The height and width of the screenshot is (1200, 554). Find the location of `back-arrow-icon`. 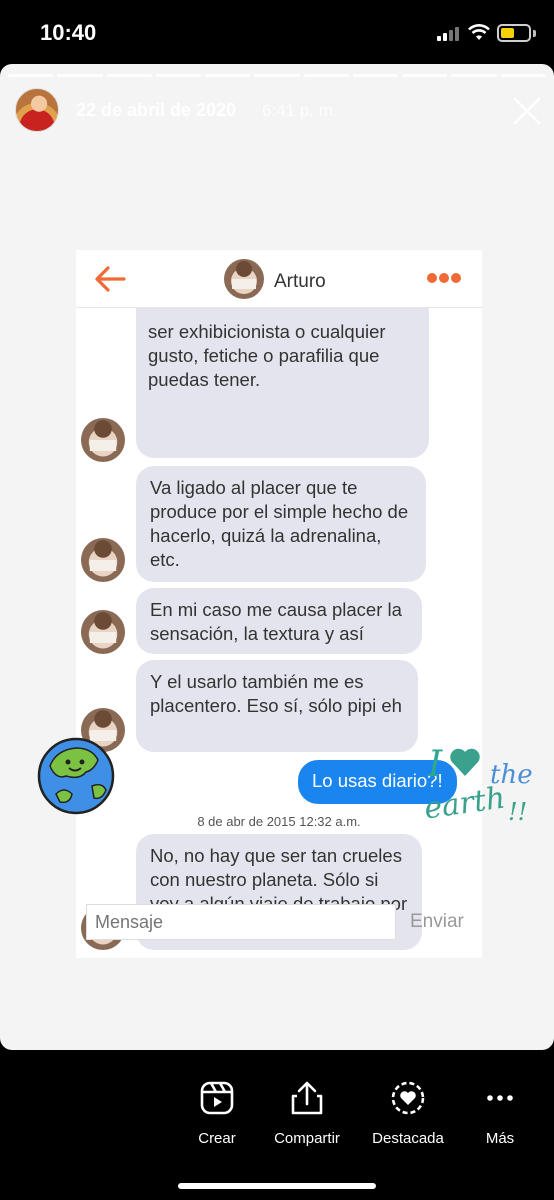

back-arrow-icon is located at coordinates (110, 279).